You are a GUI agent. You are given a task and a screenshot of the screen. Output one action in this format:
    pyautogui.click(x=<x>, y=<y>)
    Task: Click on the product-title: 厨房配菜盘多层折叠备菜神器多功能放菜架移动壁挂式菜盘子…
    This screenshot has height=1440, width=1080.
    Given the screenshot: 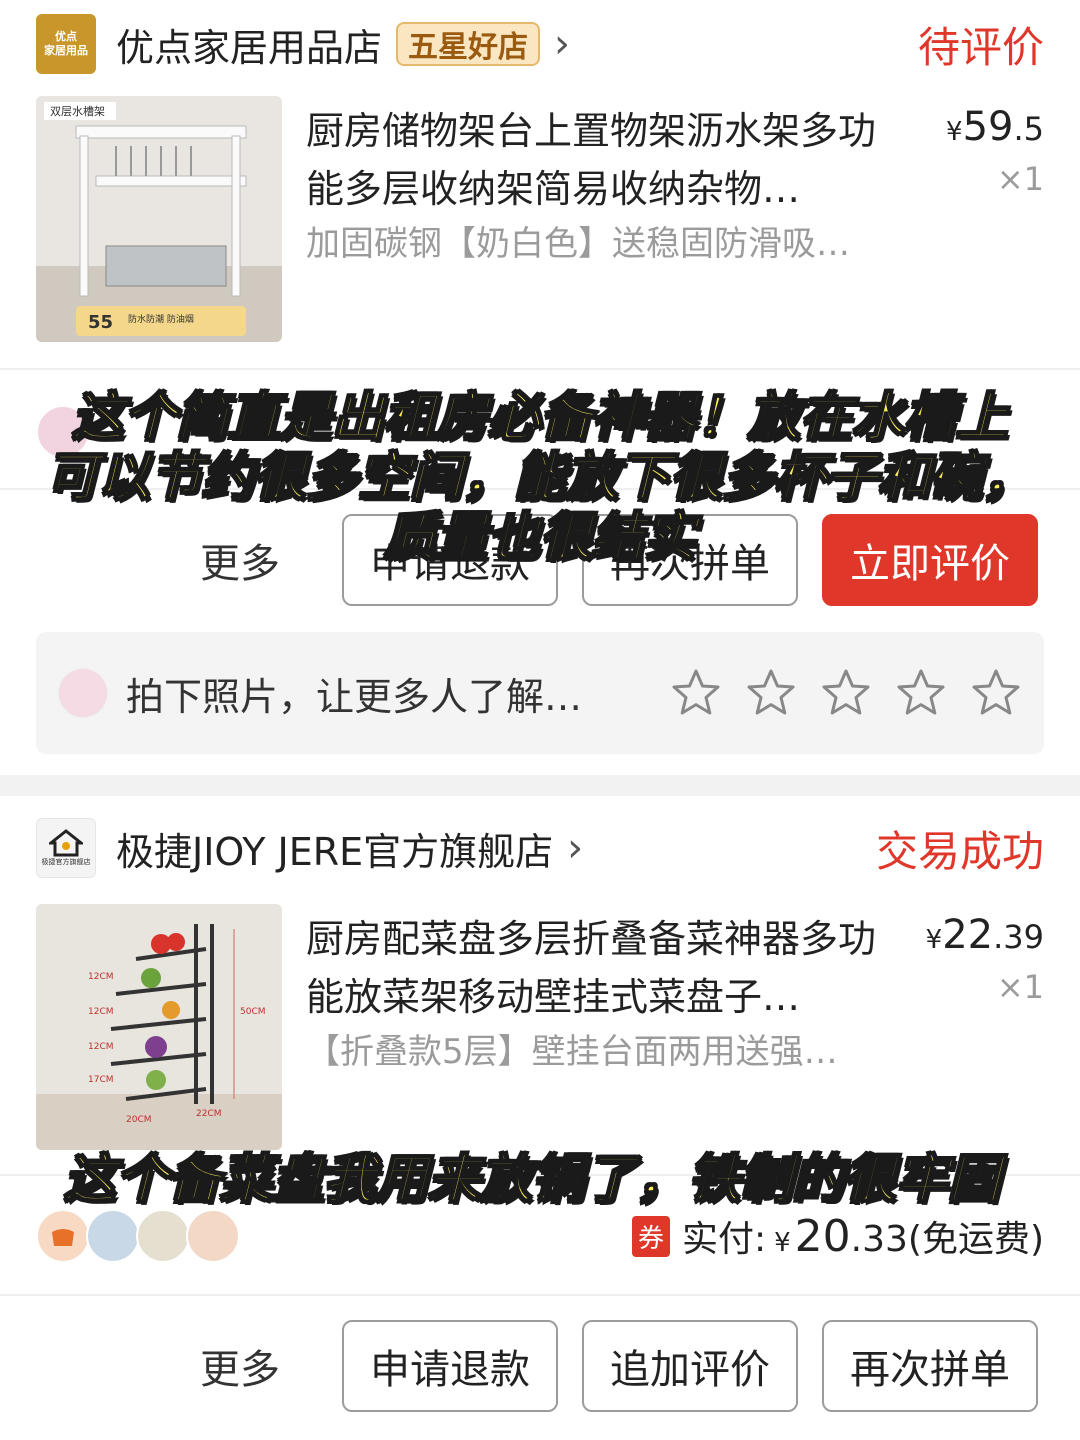 What is the action you would take?
    pyautogui.click(x=606, y=968)
    